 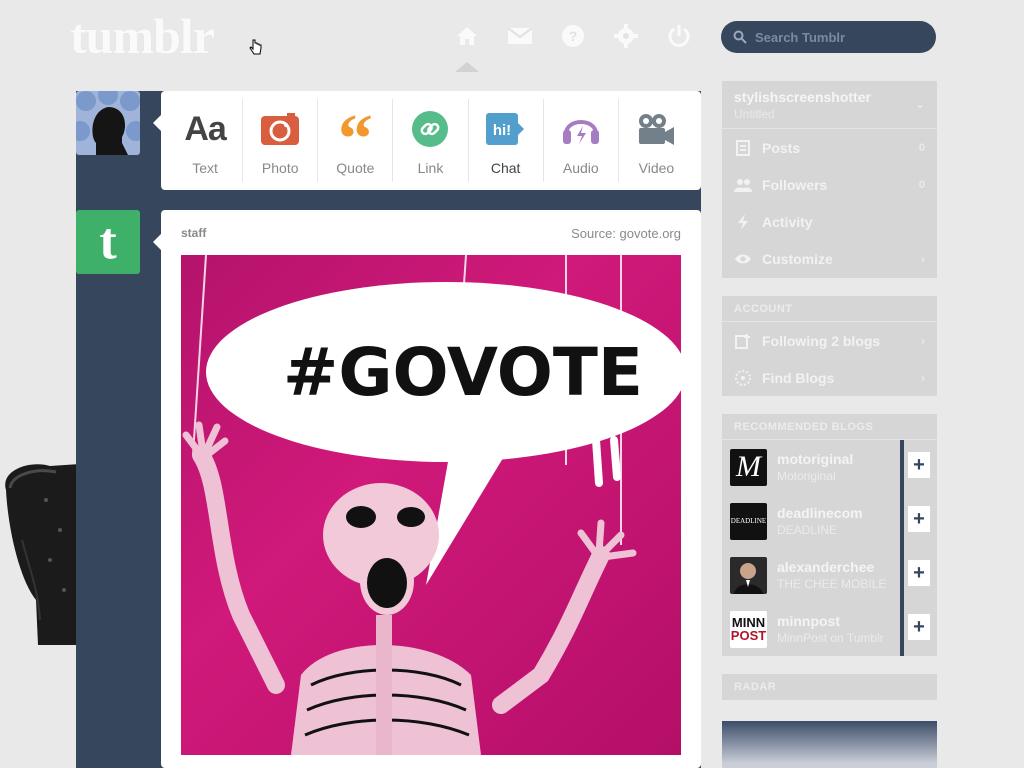 What do you see at coordinates (743, 222) in the screenshot?
I see `activity-icon` at bounding box center [743, 222].